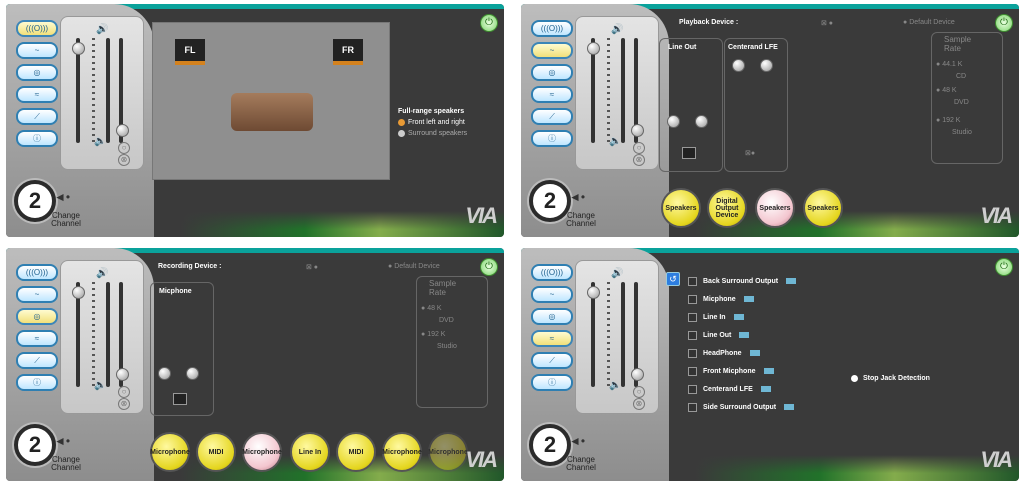  Describe the element at coordinates (742, 371) in the screenshot. I see `jack-row: Front Micphone` at that location.